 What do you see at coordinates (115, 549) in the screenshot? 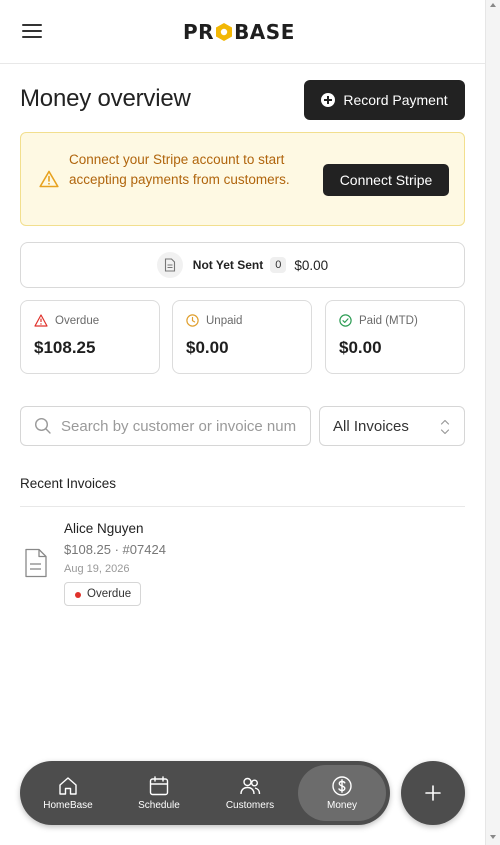
I see `invoice-amount-number: $108.25 · #07424` at bounding box center [115, 549].